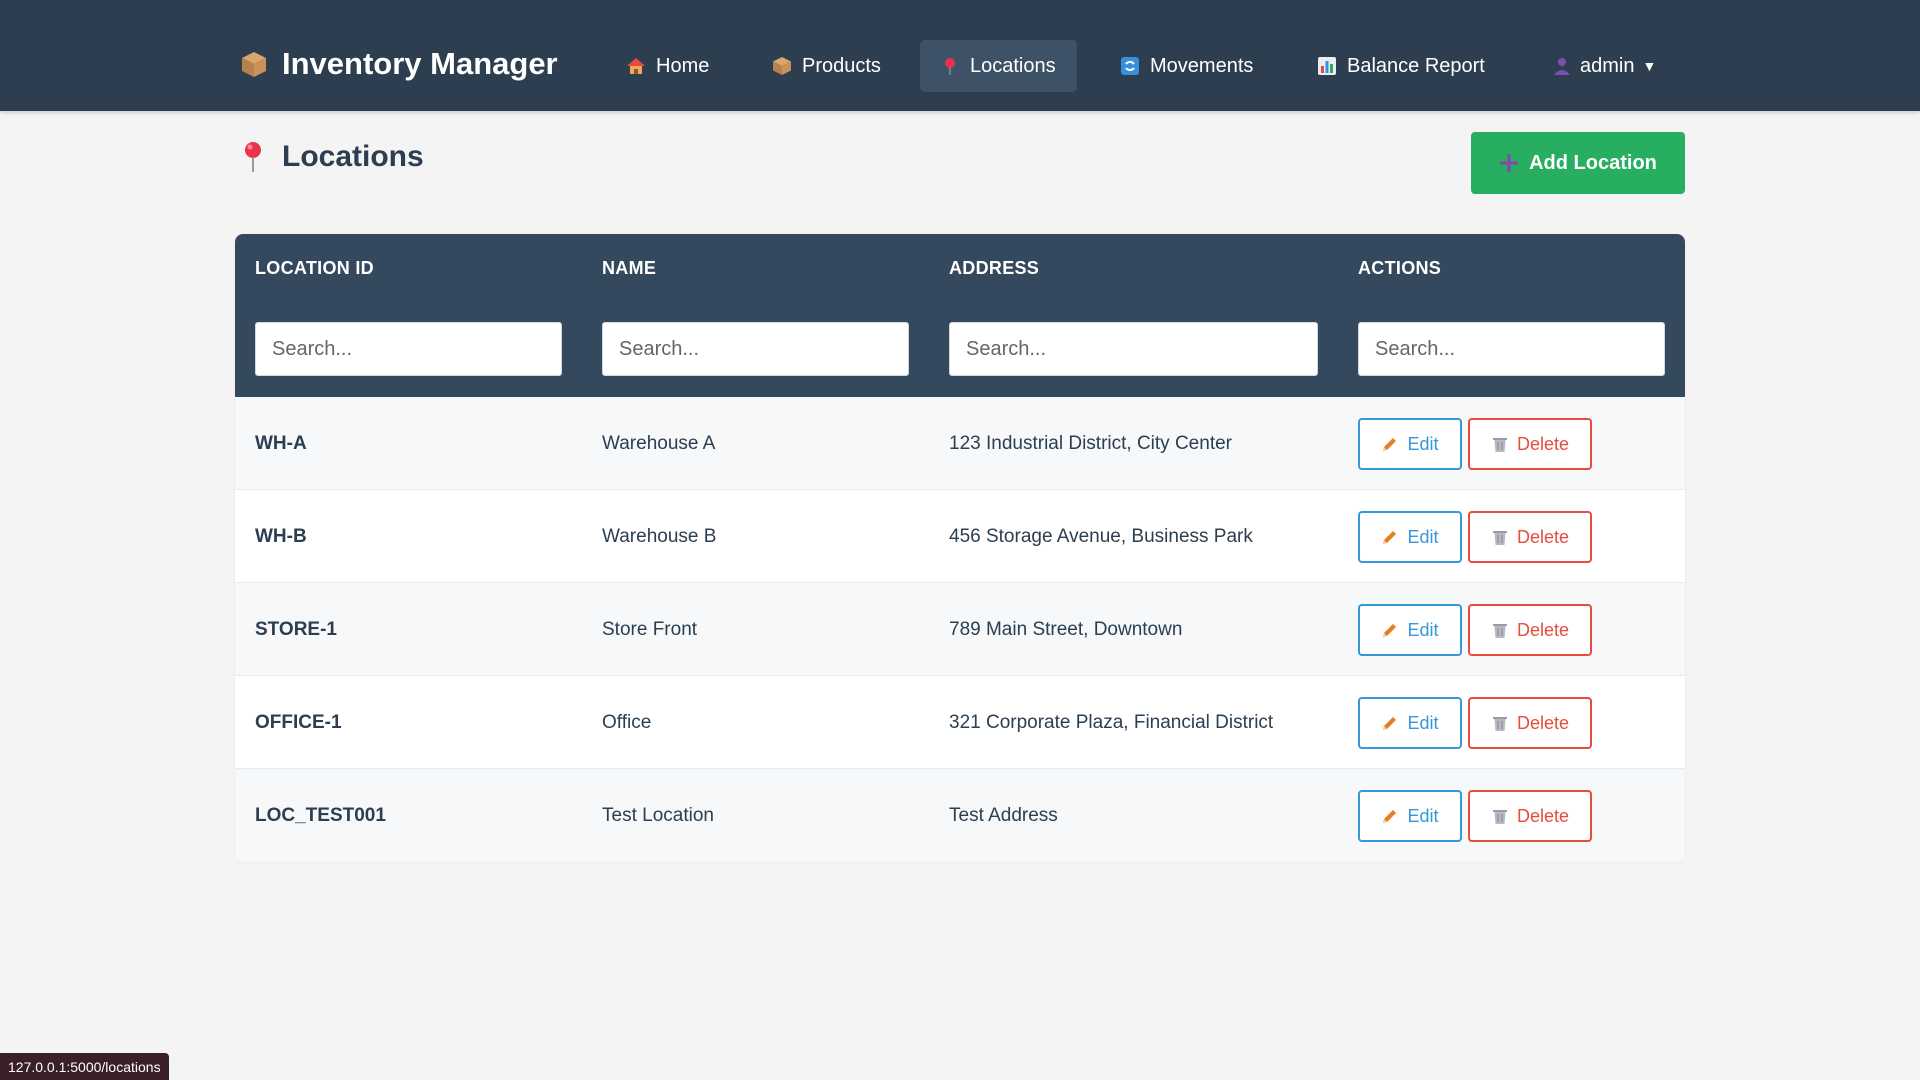  Describe the element at coordinates (1066, 629) in the screenshot. I see `cell-address: 789 Main Street, Downtown` at that location.